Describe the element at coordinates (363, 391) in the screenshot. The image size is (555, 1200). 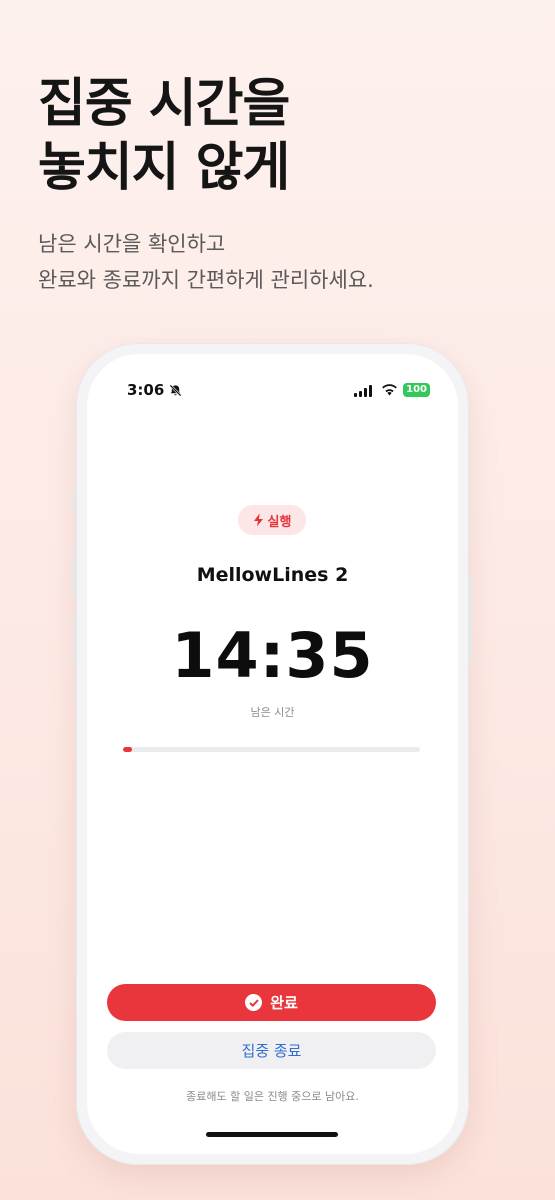
I see `cellular-signal-icon` at that location.